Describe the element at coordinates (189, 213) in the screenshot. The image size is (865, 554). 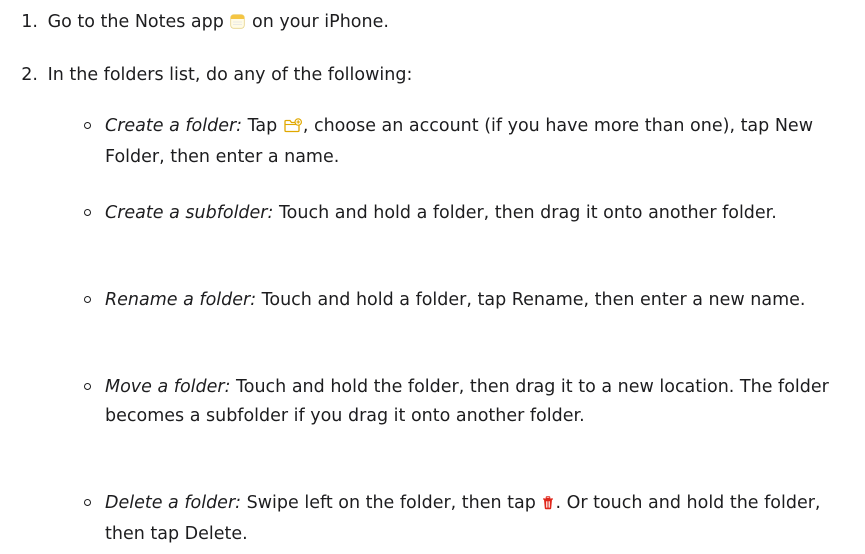
I see `subitem-term: Create a subfolder:` at that location.